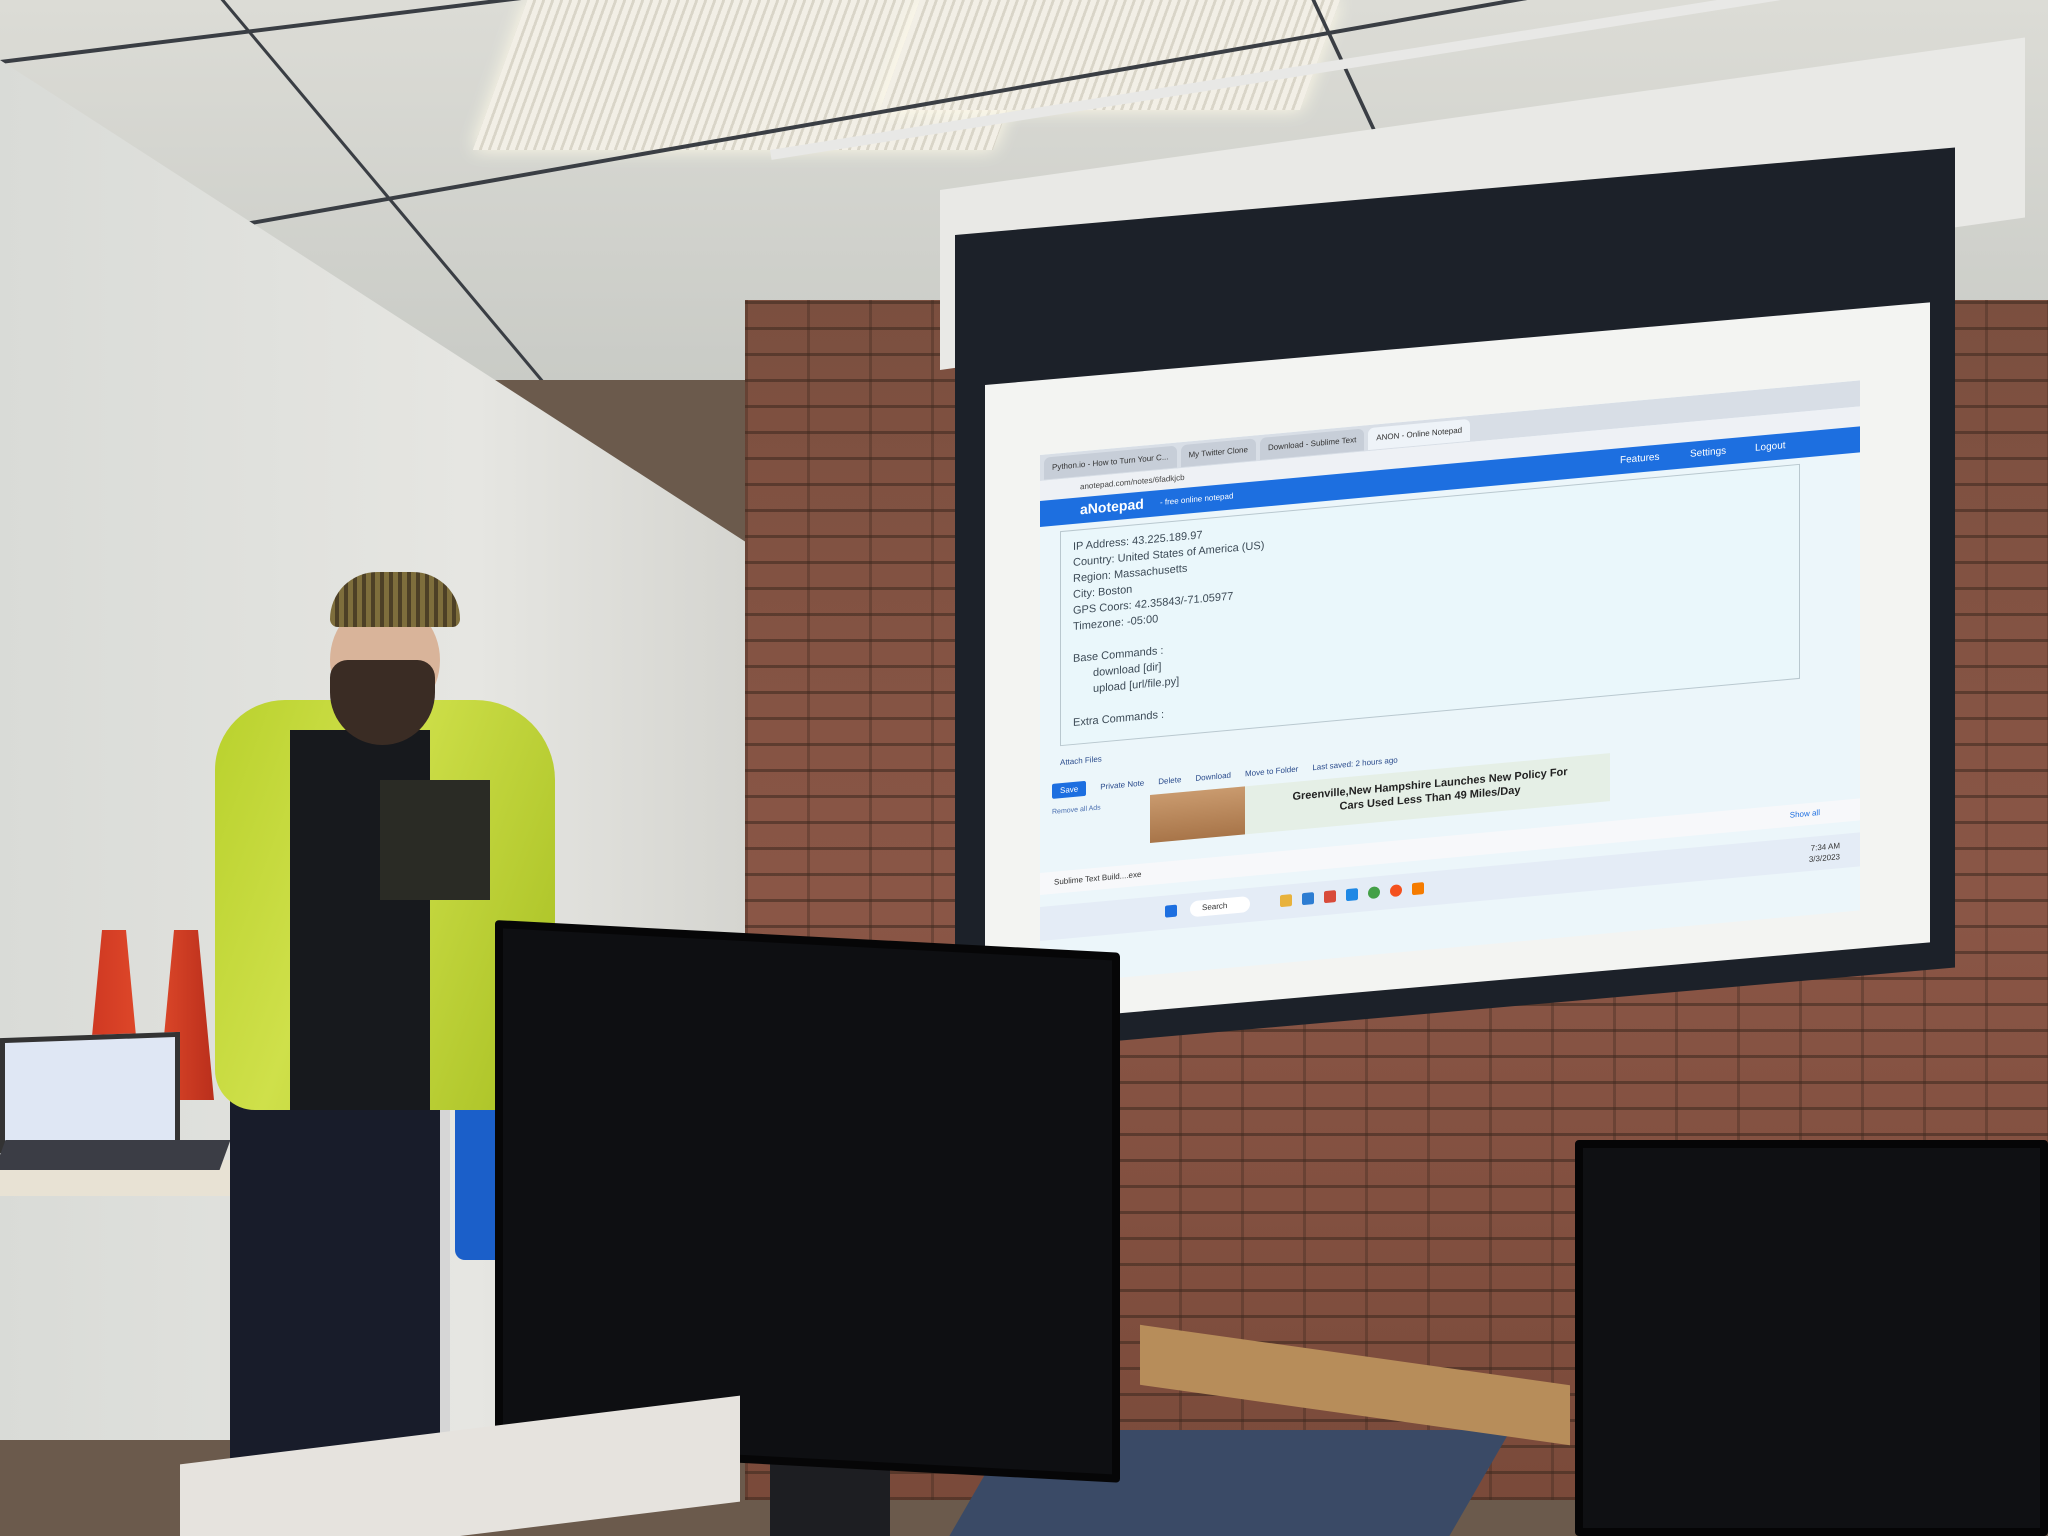 Image resolution: width=2048 pixels, height=1536 pixels. What do you see at coordinates (90, 1092) in the screenshot?
I see `laptop-screen` at bounding box center [90, 1092].